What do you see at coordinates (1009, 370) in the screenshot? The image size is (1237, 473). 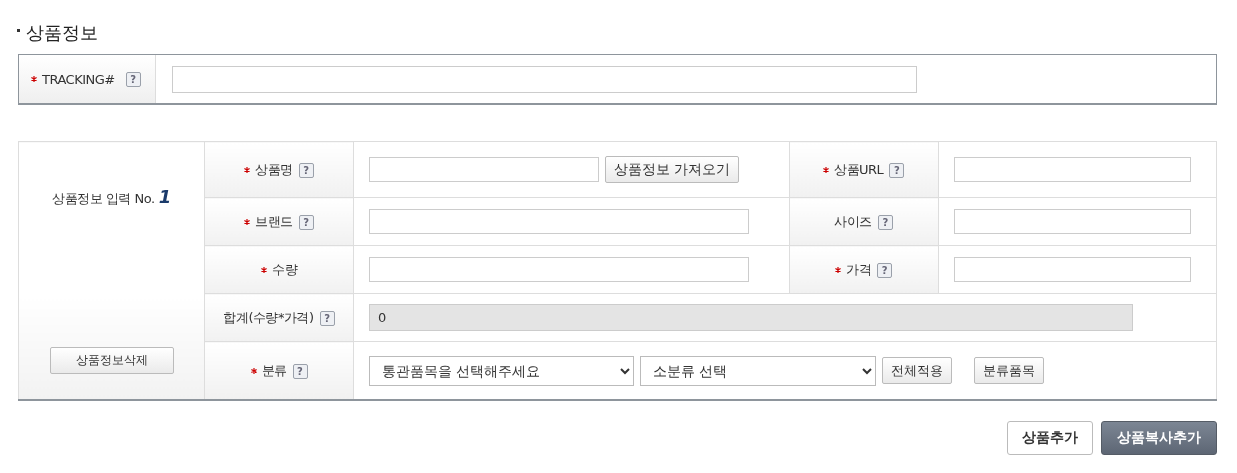 I see `category-button: 분류품목` at bounding box center [1009, 370].